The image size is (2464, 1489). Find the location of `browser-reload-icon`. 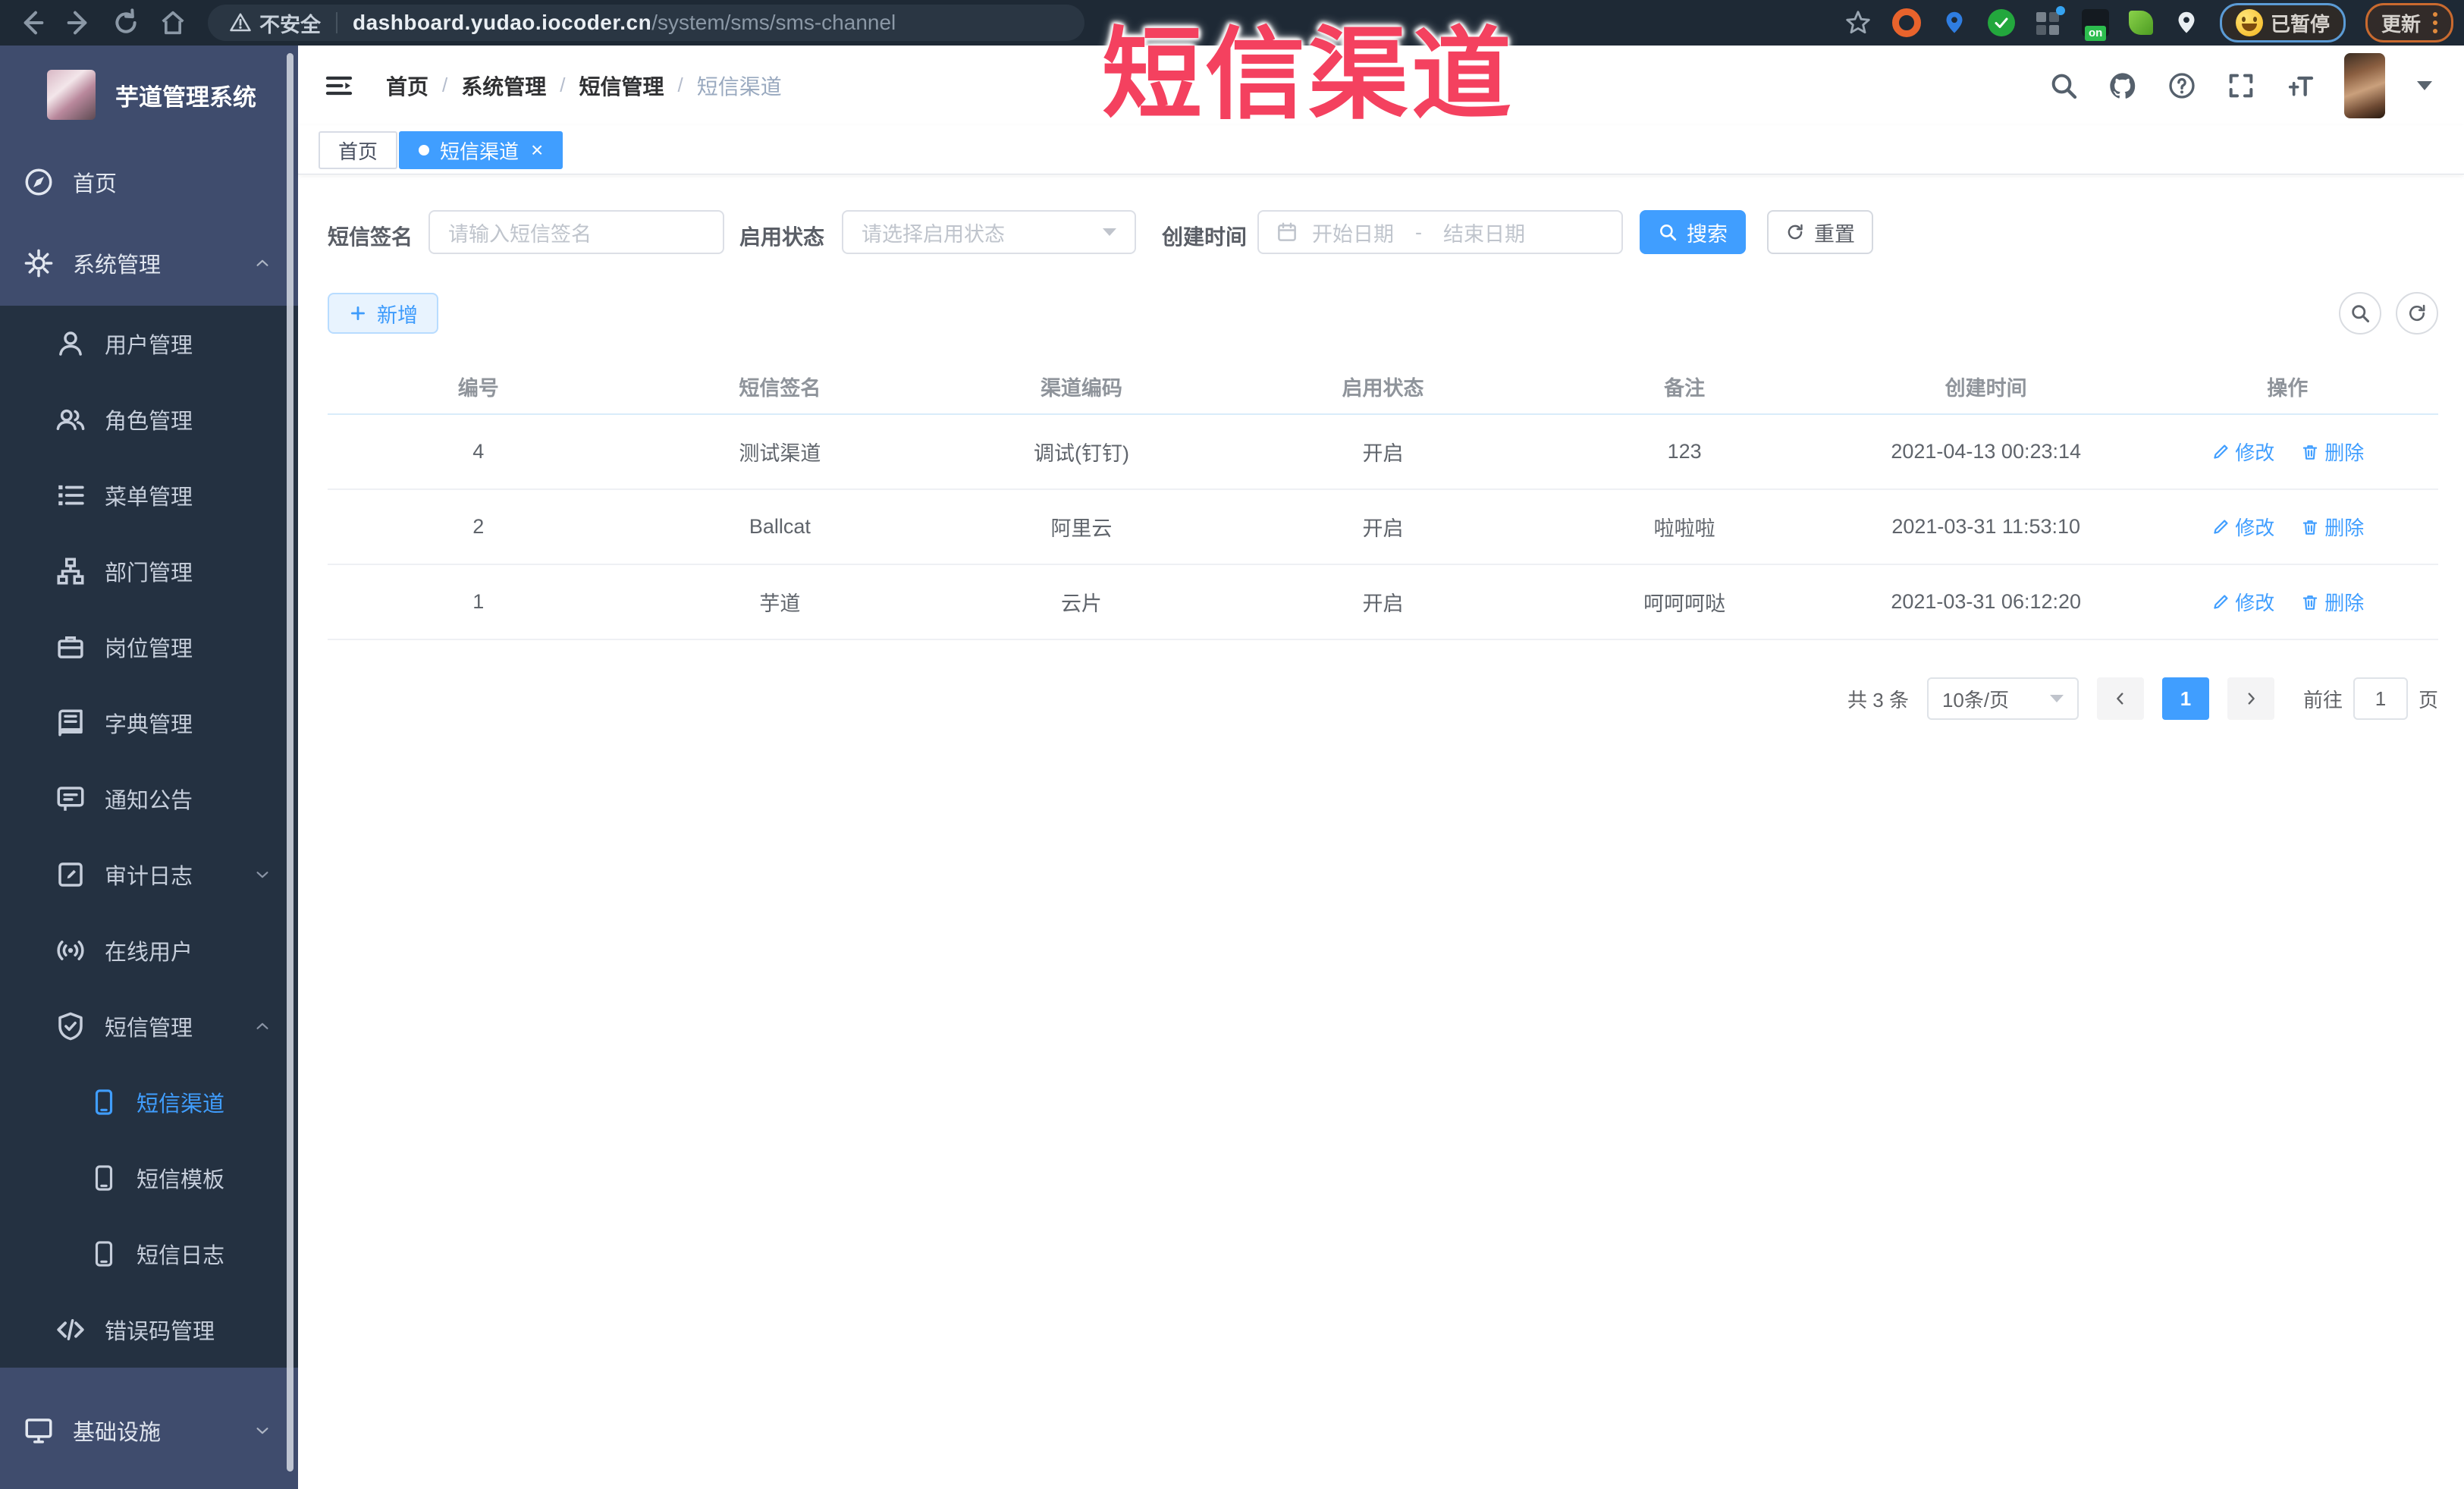

browser-reload-icon is located at coordinates (126, 23).